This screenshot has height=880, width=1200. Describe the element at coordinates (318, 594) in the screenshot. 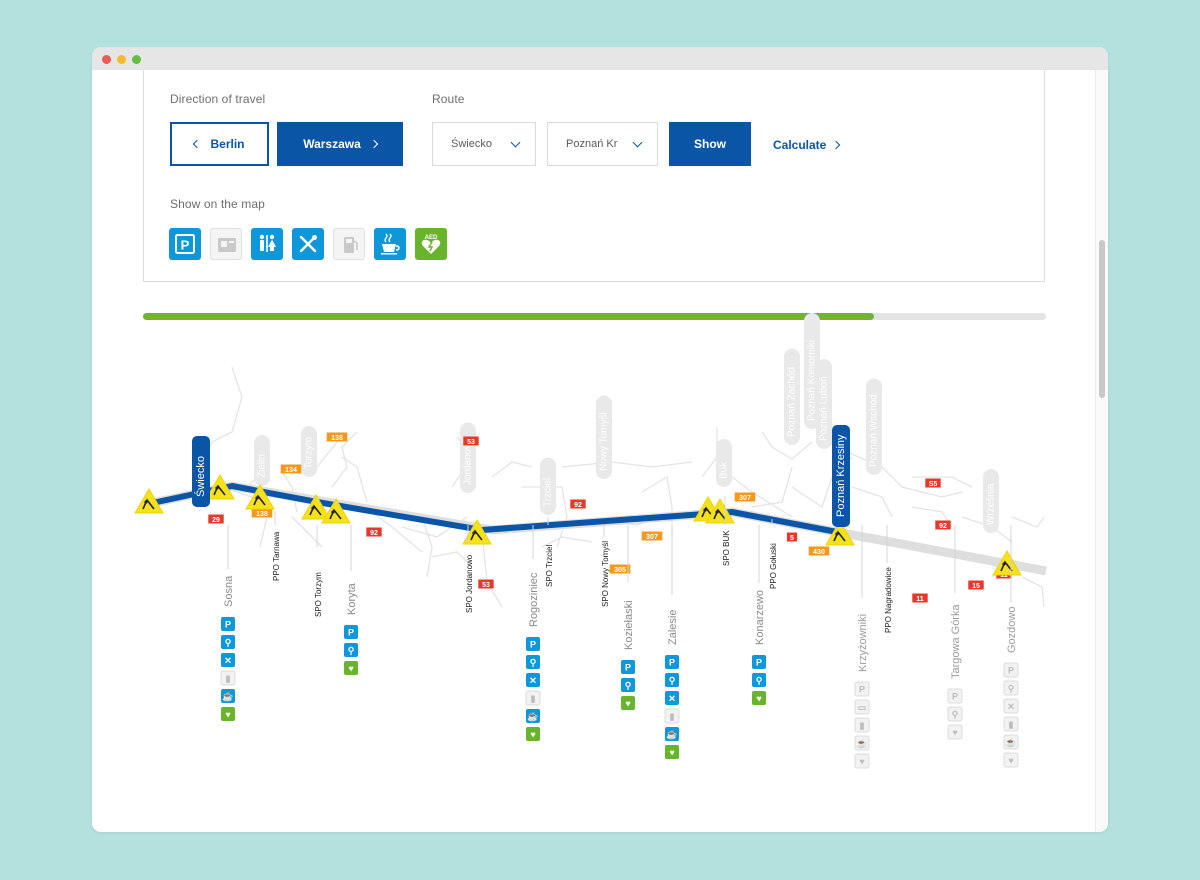

I see `service-area-name: SPO Torzym` at that location.